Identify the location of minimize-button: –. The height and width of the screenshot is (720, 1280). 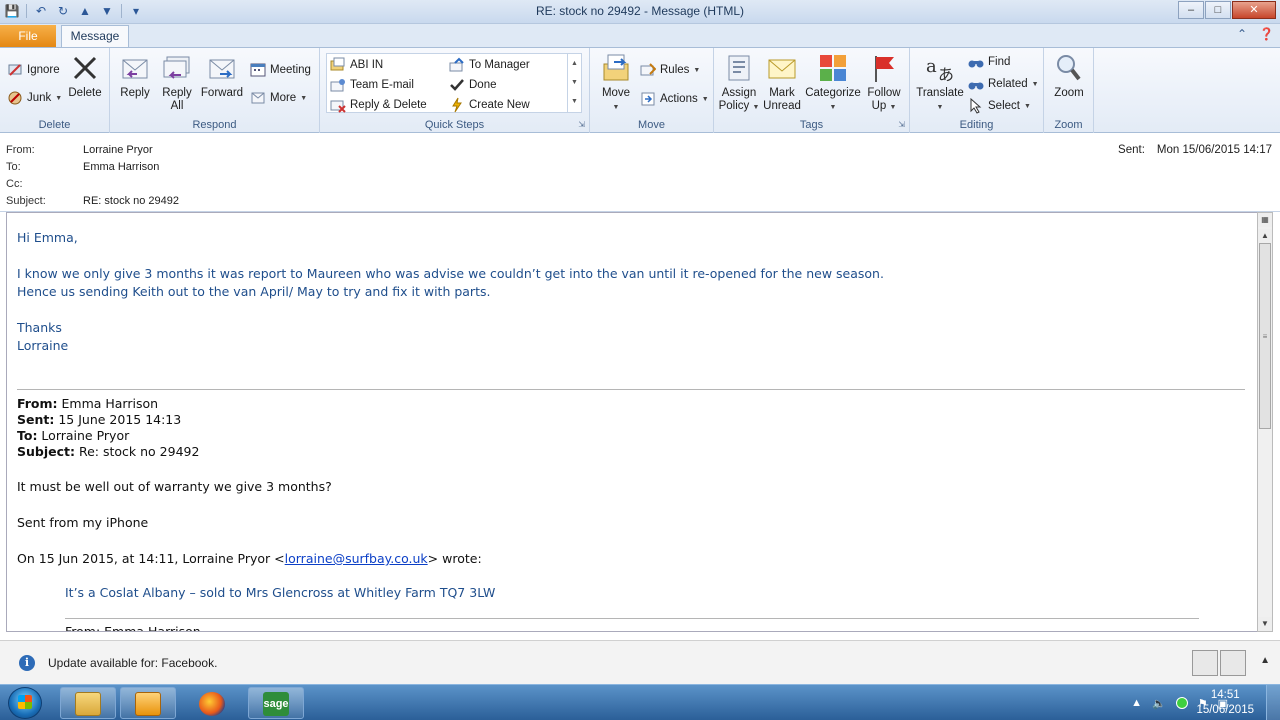
(1191, 10).